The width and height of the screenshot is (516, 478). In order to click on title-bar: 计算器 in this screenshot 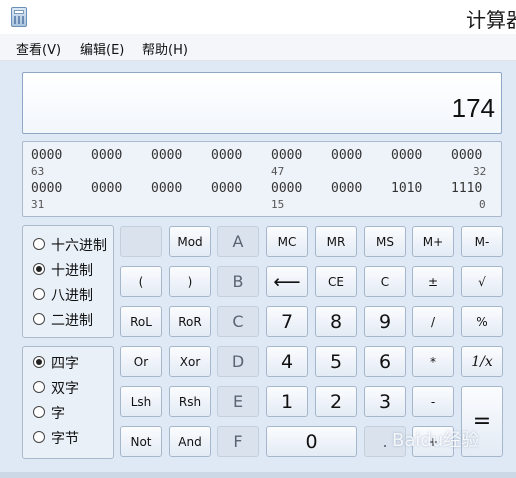, I will do `click(258, 17)`.